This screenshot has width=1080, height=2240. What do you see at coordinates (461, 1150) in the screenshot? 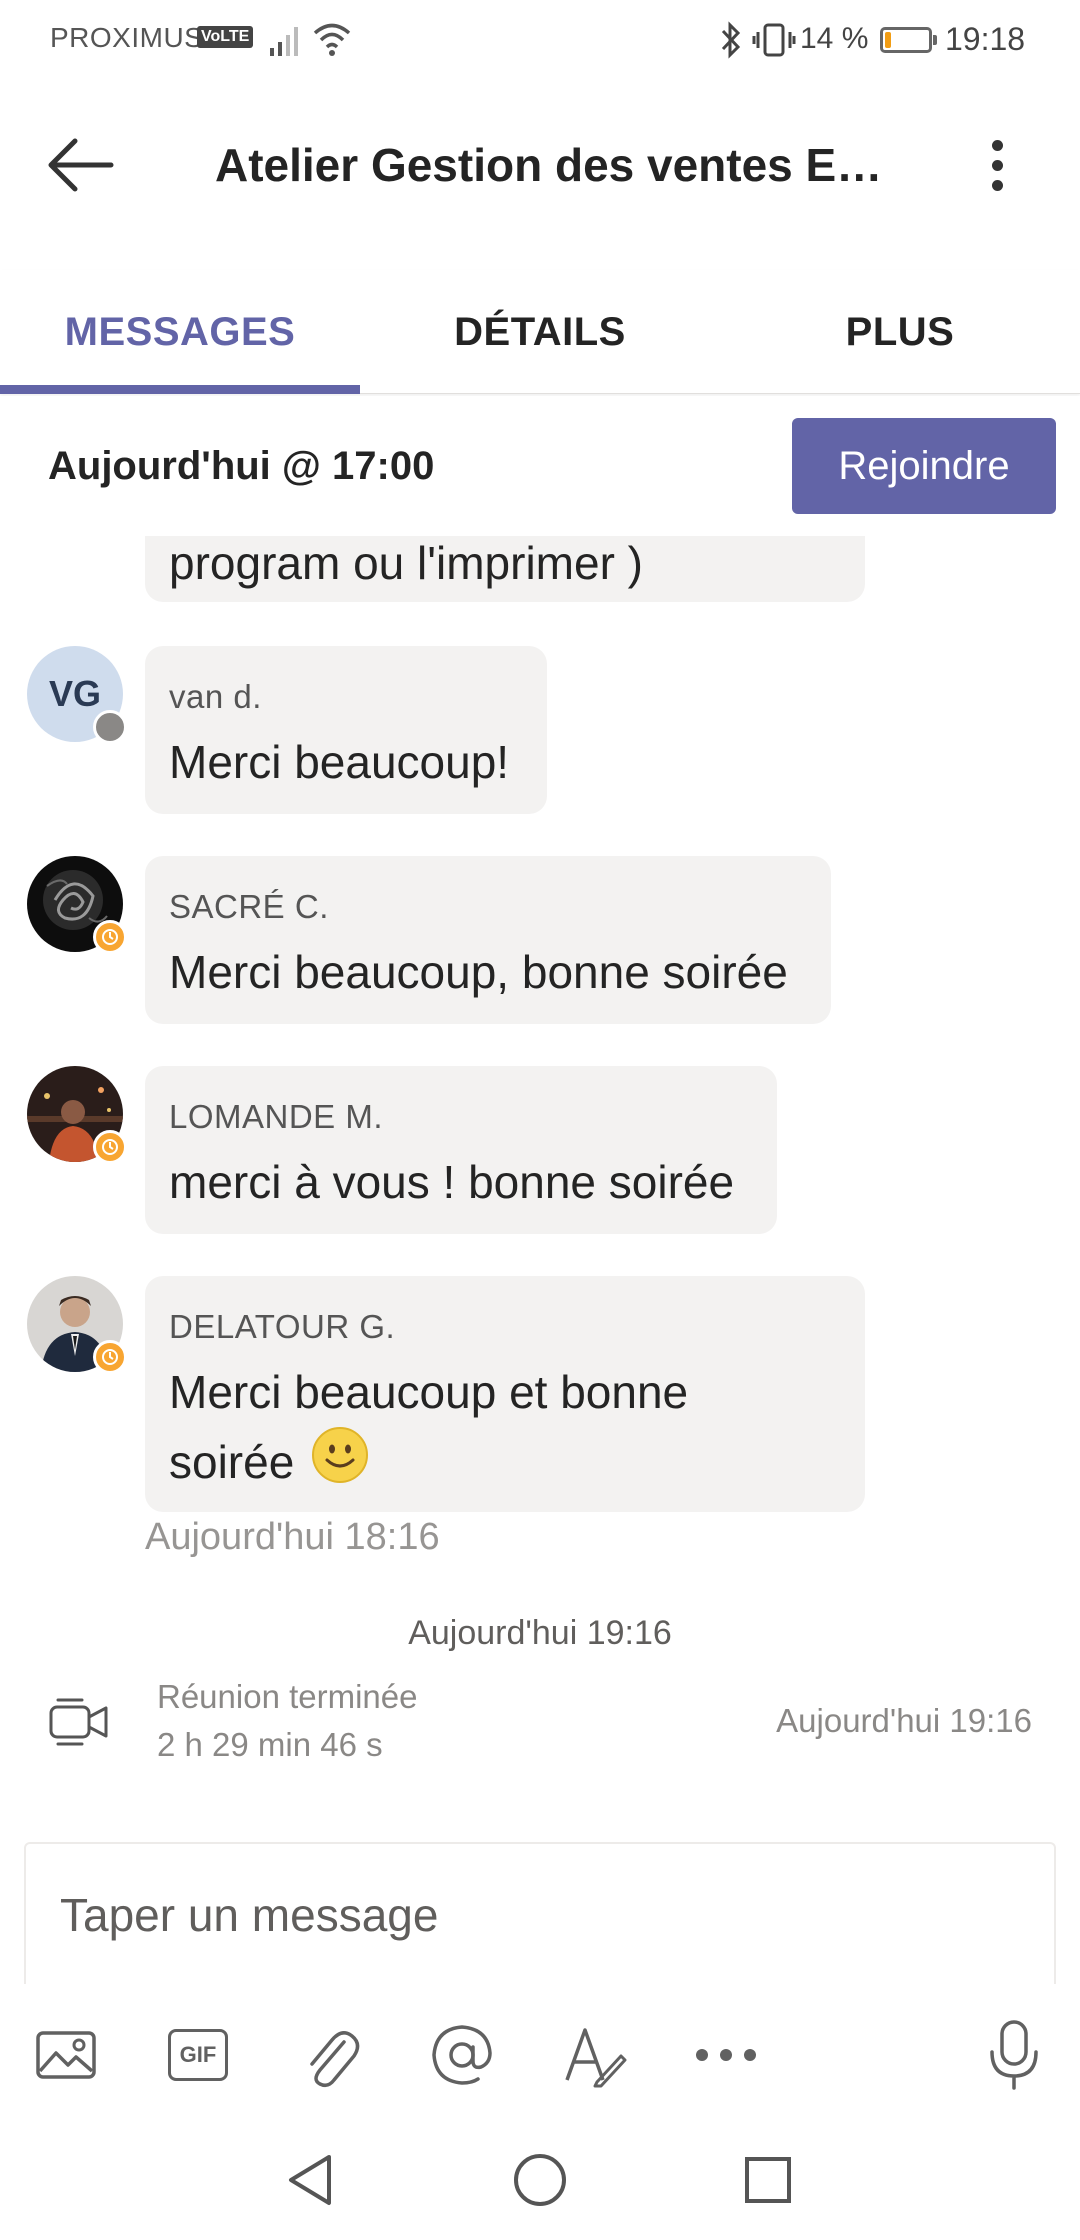
I see `message-bubble: LOMANDE M. merci à vous ! bonne soirée` at bounding box center [461, 1150].